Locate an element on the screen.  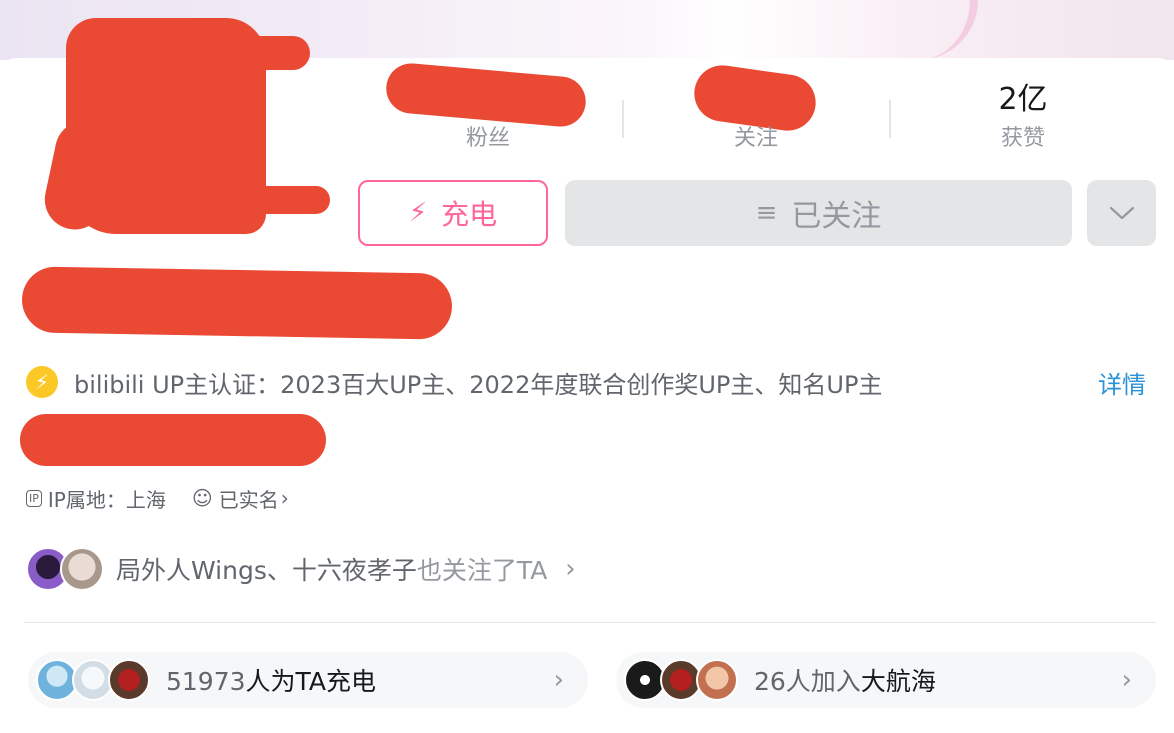
charge-count: 51973 is located at coordinates (206, 681).